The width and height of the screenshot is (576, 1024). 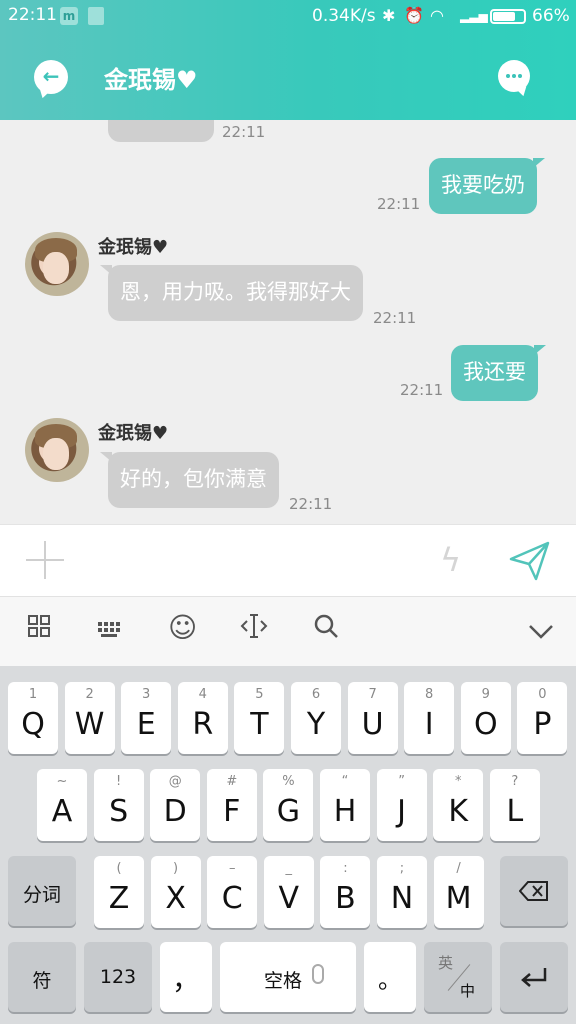 I want to click on status-time: 22:11, so click(x=32, y=15).